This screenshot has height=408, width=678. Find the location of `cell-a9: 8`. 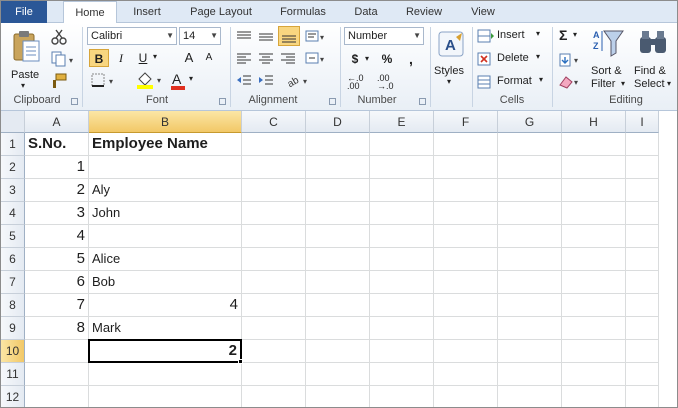

cell-a9: 8 is located at coordinates (57, 328).